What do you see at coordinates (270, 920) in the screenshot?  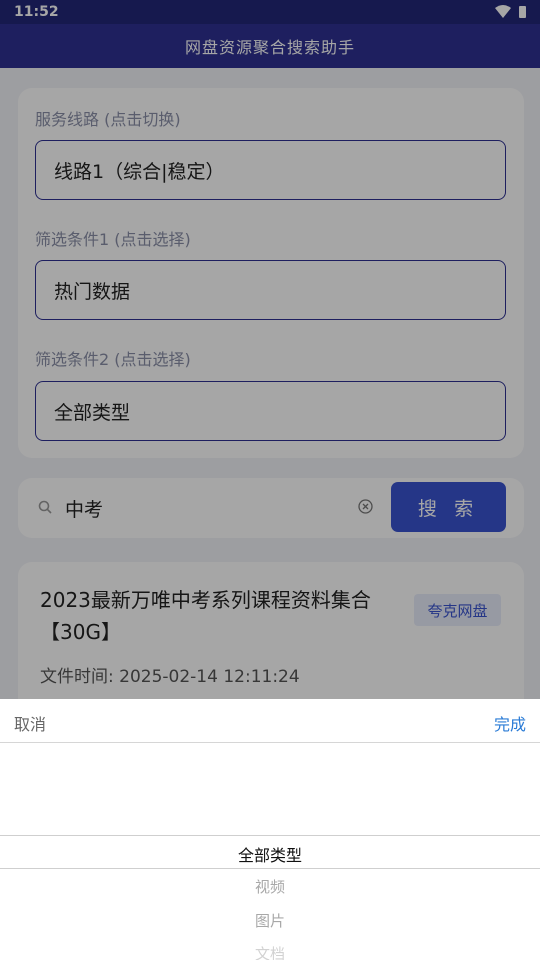 I see `picker-option: 图片` at bounding box center [270, 920].